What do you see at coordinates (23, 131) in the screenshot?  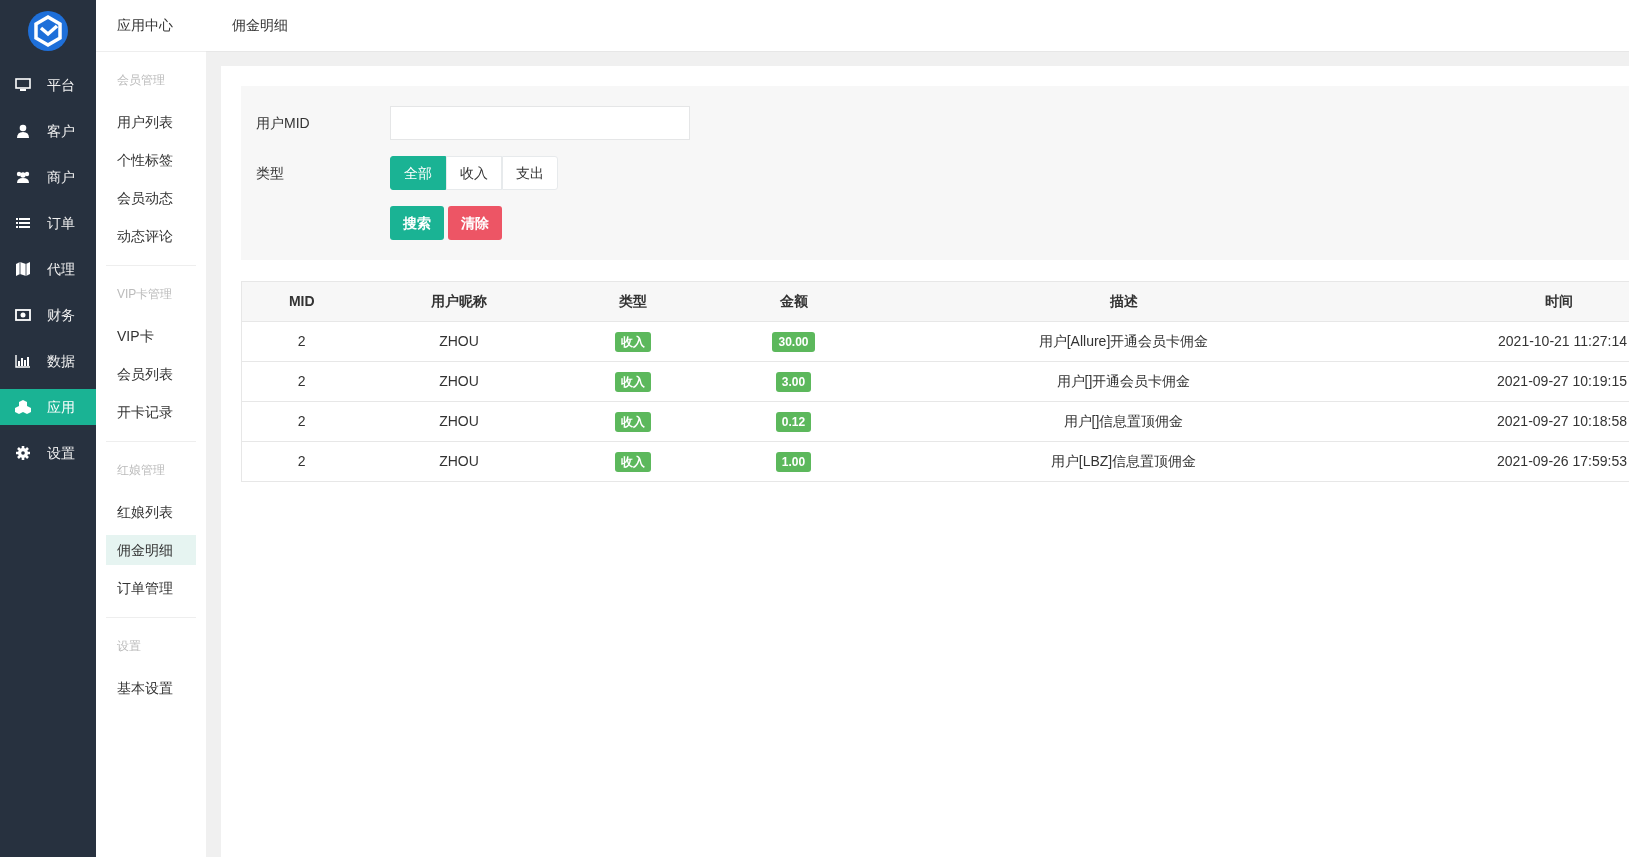 I see `user-icon` at bounding box center [23, 131].